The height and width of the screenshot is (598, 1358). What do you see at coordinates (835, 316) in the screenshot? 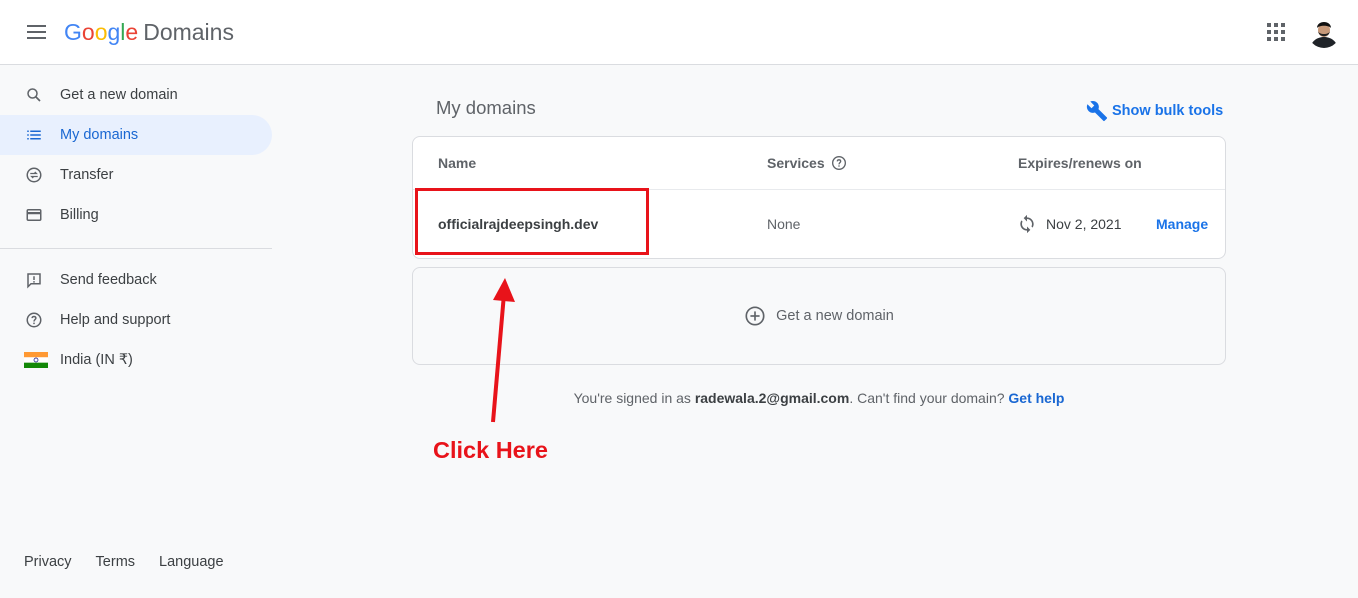
I see `get-new-domain-label: Get a new domain` at bounding box center [835, 316].